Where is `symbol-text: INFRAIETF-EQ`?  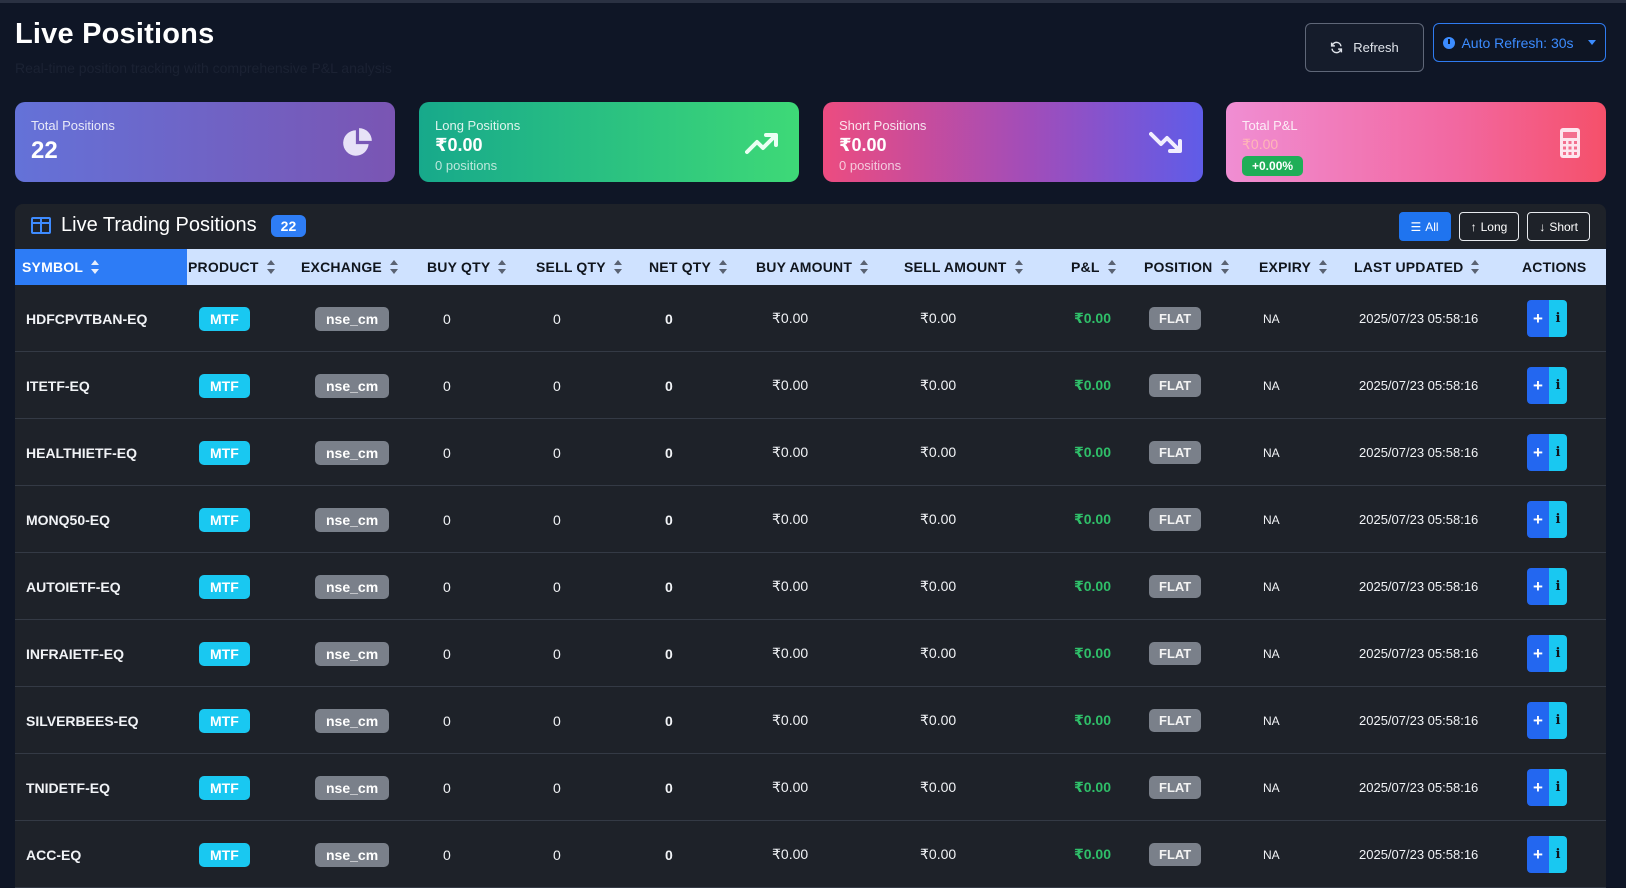 symbol-text: INFRAIETF-EQ is located at coordinates (75, 653).